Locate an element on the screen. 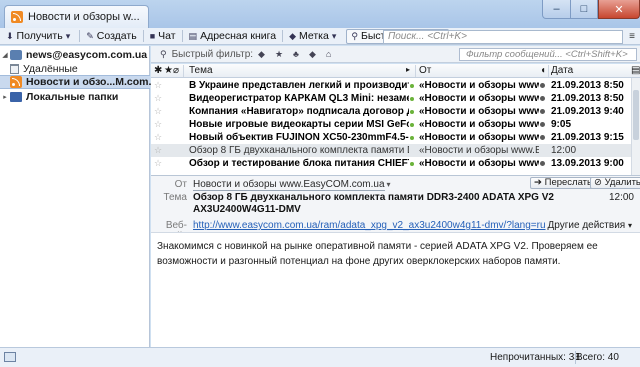 This screenshot has width=640, height=367. forward-button: ➔ Переслать is located at coordinates (563, 183).